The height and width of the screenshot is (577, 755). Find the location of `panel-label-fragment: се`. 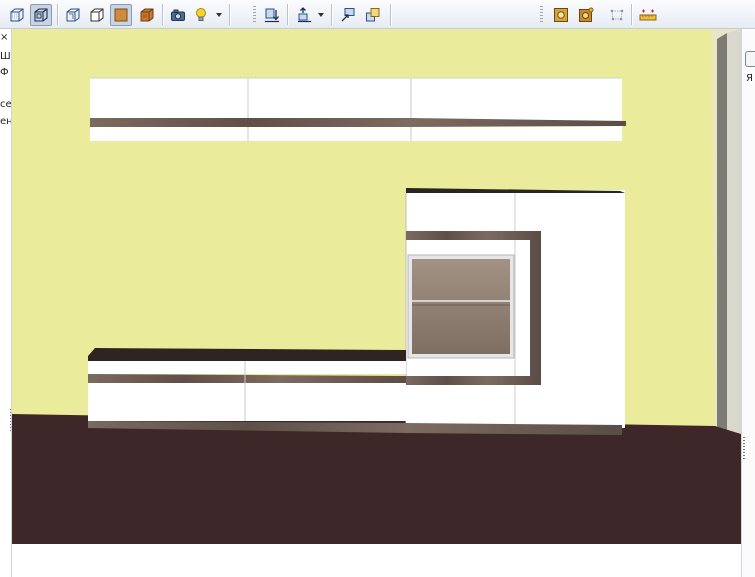

panel-label-fragment: се is located at coordinates (6, 104).